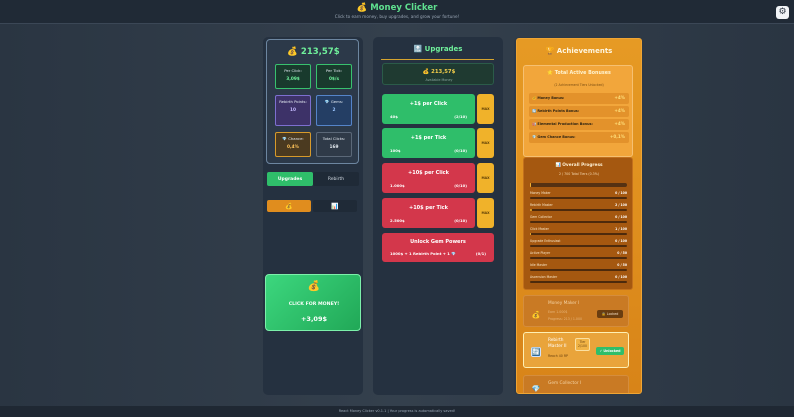 Image resolution: width=794 pixels, height=417 pixels. Describe the element at coordinates (293, 79) in the screenshot. I see `per-click-value: 3,09$` at that location.